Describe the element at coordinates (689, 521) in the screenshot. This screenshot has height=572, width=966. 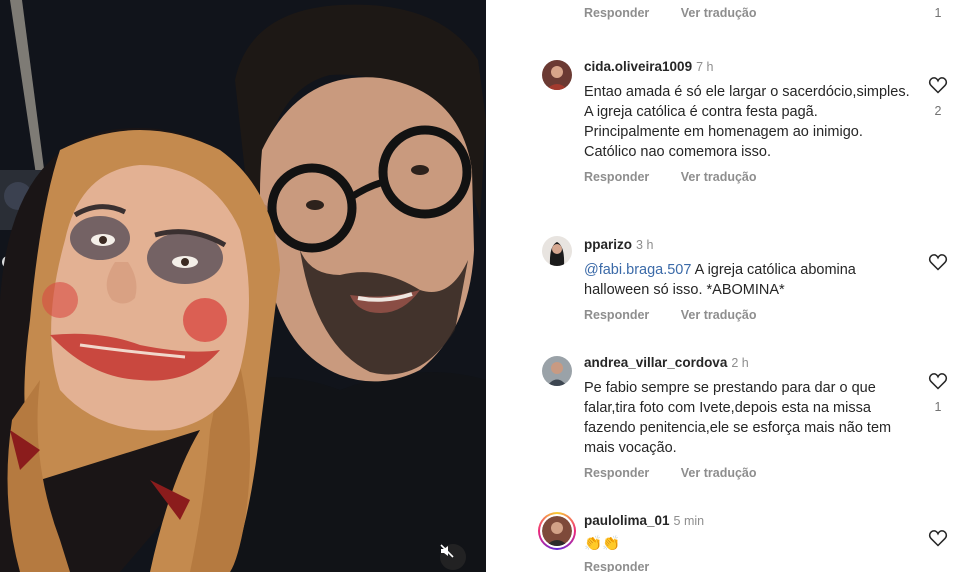
I see `comment-time: 5 min` at that location.